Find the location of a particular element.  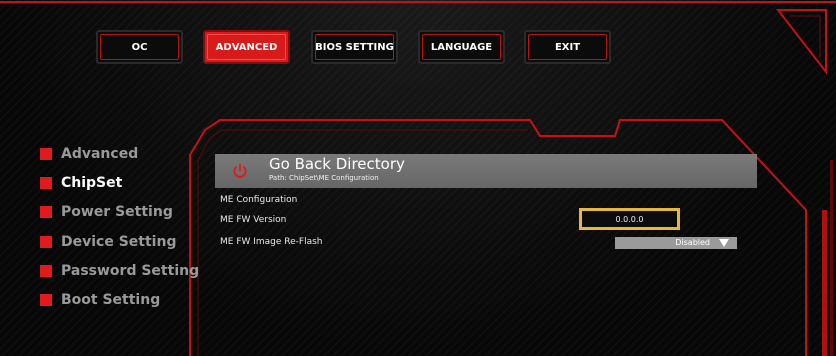

select-value: Disabled is located at coordinates (692, 242).